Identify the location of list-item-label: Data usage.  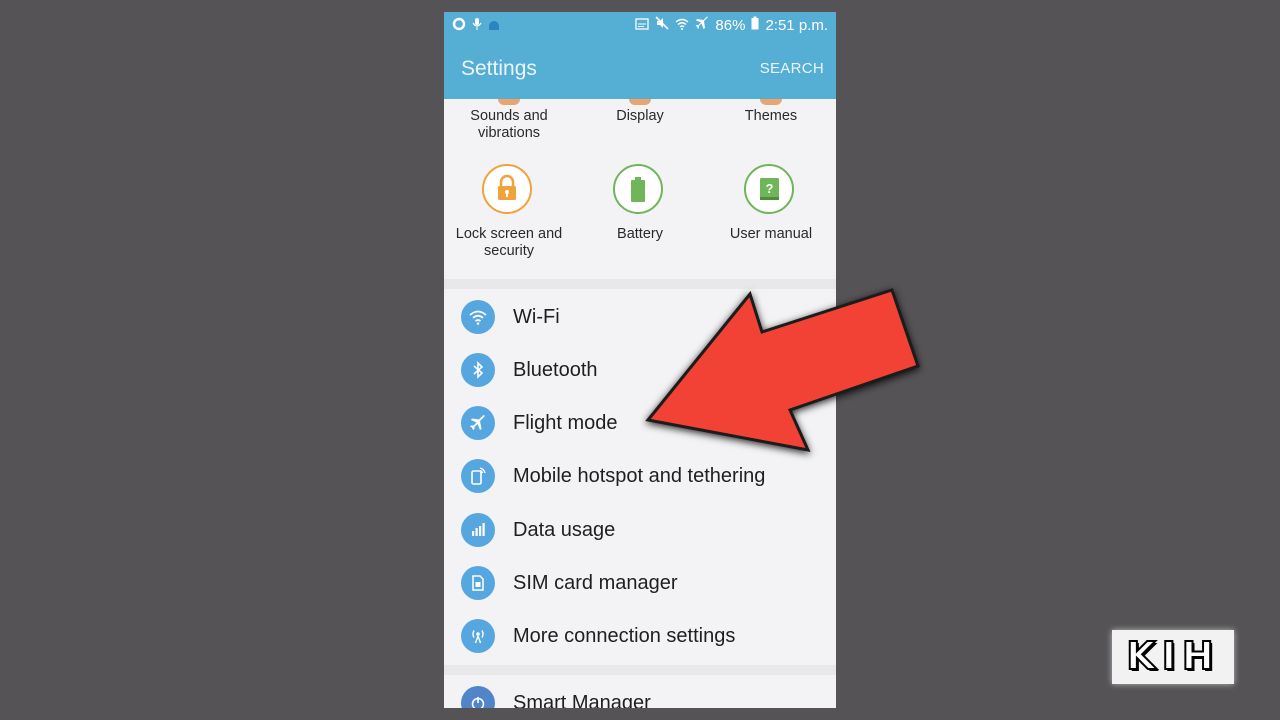
(564, 530).